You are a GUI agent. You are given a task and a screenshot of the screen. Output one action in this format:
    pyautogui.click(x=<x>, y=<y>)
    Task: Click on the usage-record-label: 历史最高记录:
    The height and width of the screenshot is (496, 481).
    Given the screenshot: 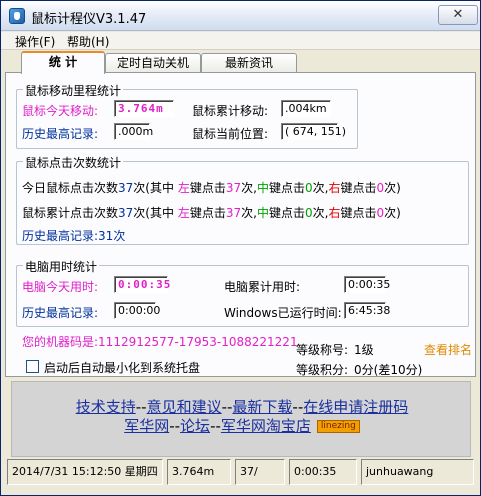 What is the action you would take?
    pyautogui.click(x=60, y=313)
    